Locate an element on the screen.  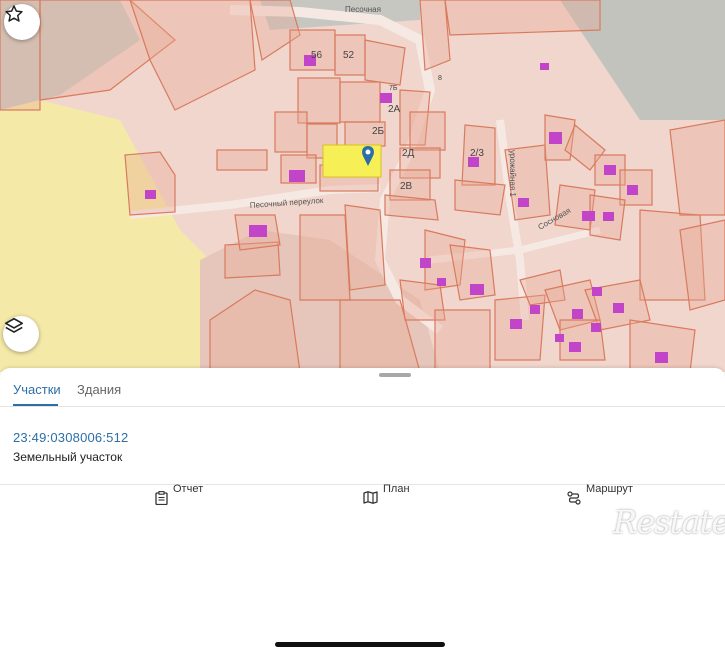
clipboard-icon is located at coordinates (161, 498).